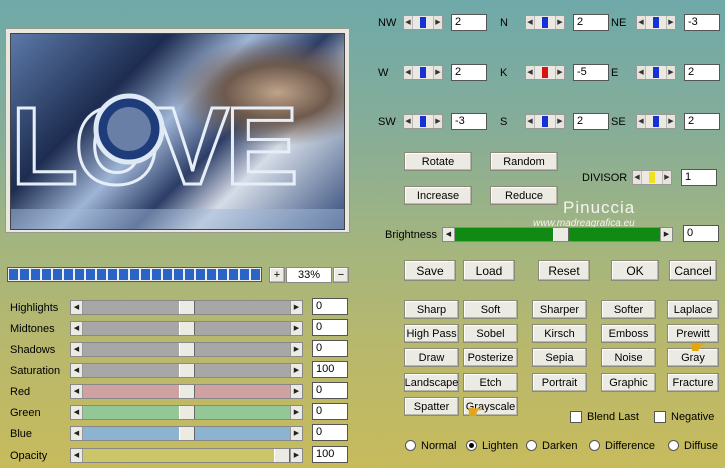 Image resolution: width=725 pixels, height=468 pixels. I want to click on offset-slider-s: ◀ ▶, so click(545, 121).